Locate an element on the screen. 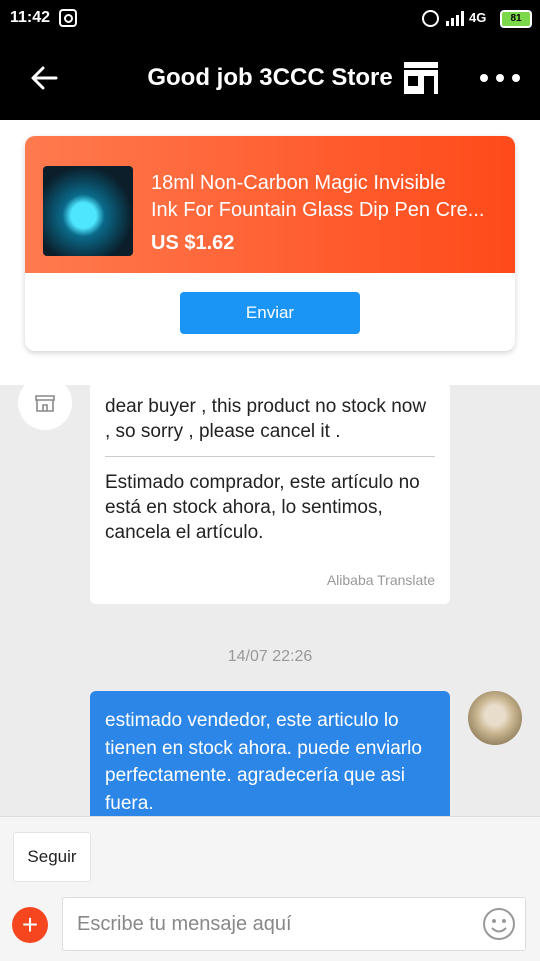 The width and height of the screenshot is (540, 961). follow-button: Seguir is located at coordinates (52, 857).